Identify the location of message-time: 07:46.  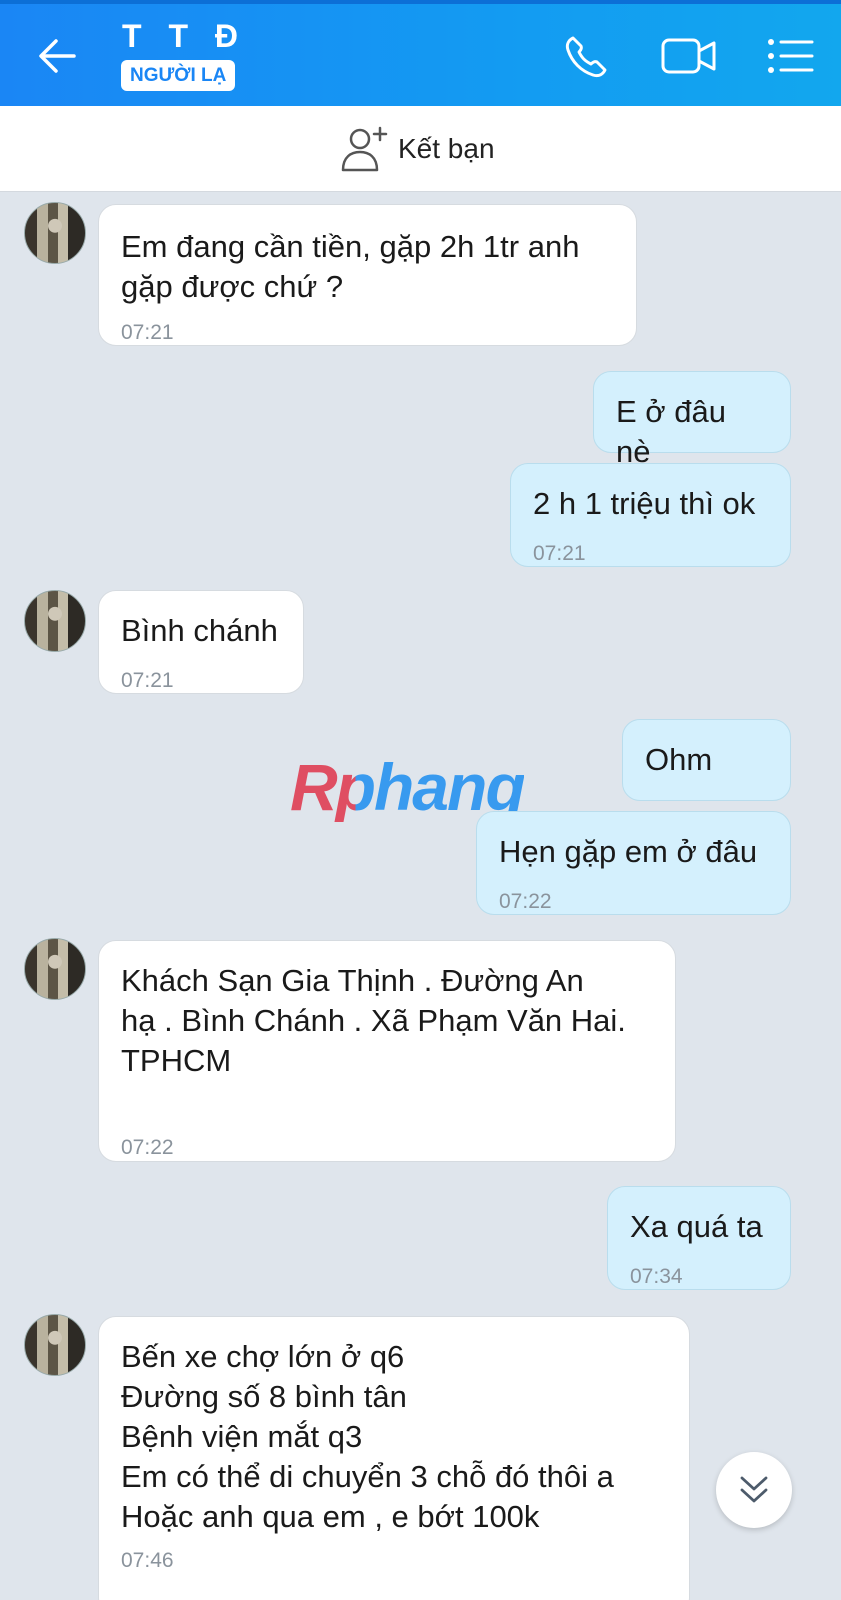
(147, 1560).